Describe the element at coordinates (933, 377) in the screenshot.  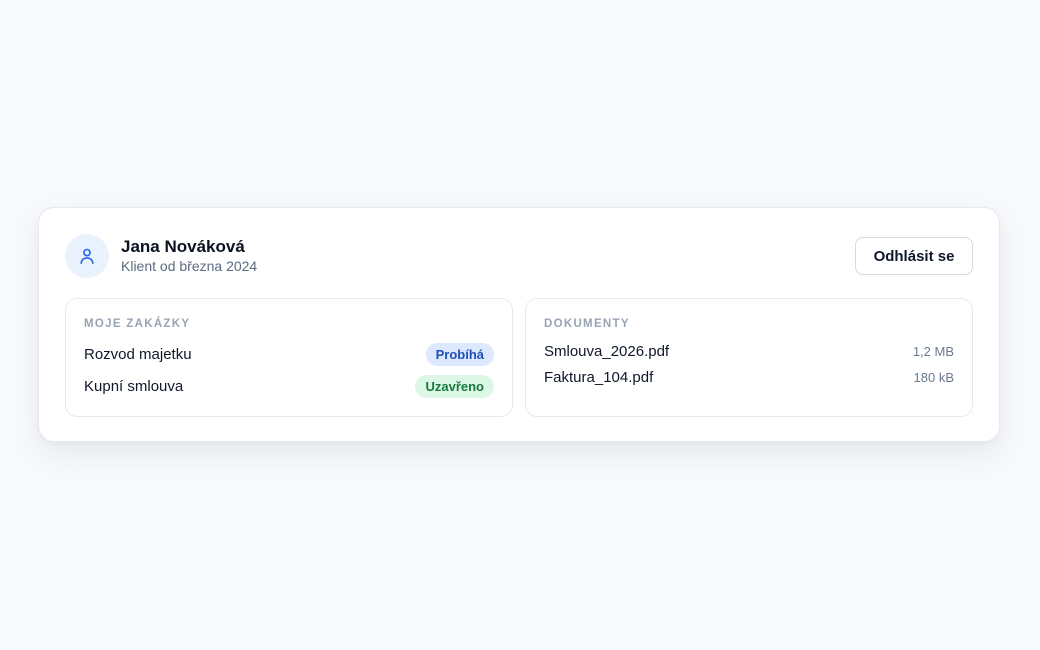
I see `document-size: 180 kB` at that location.